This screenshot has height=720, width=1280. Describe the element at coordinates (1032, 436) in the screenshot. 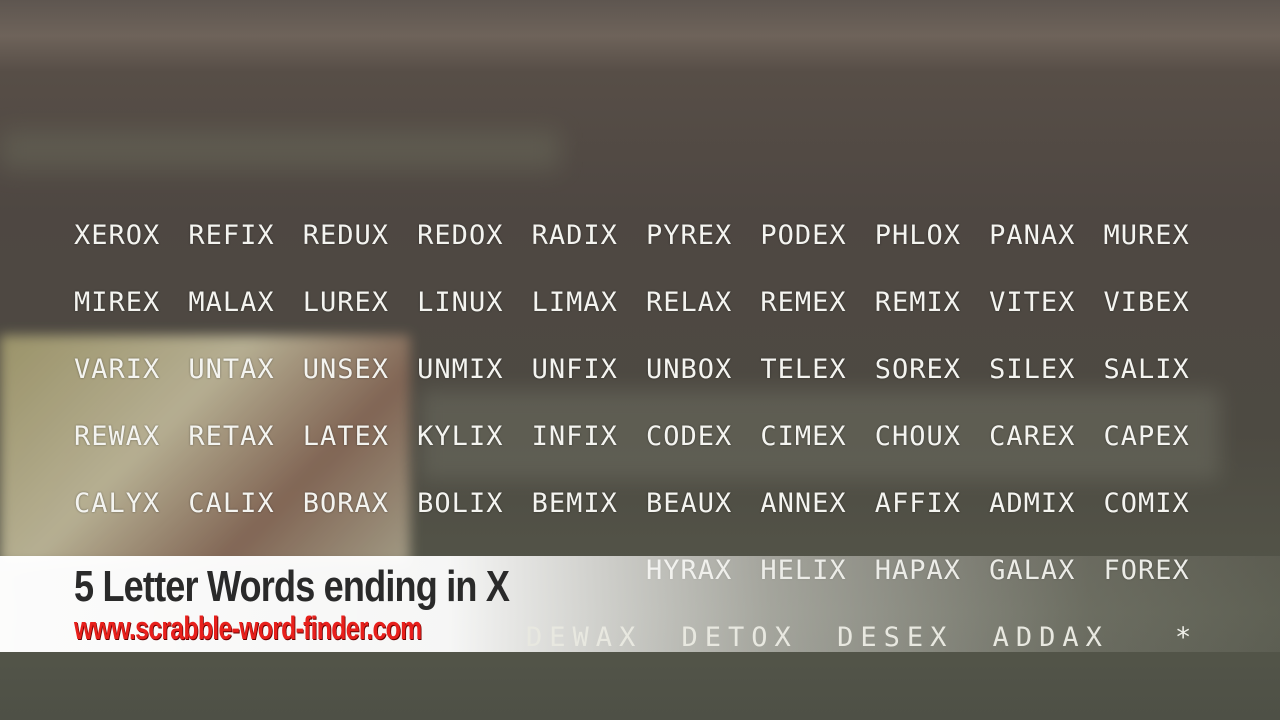

I see `word: CAREX` at that location.